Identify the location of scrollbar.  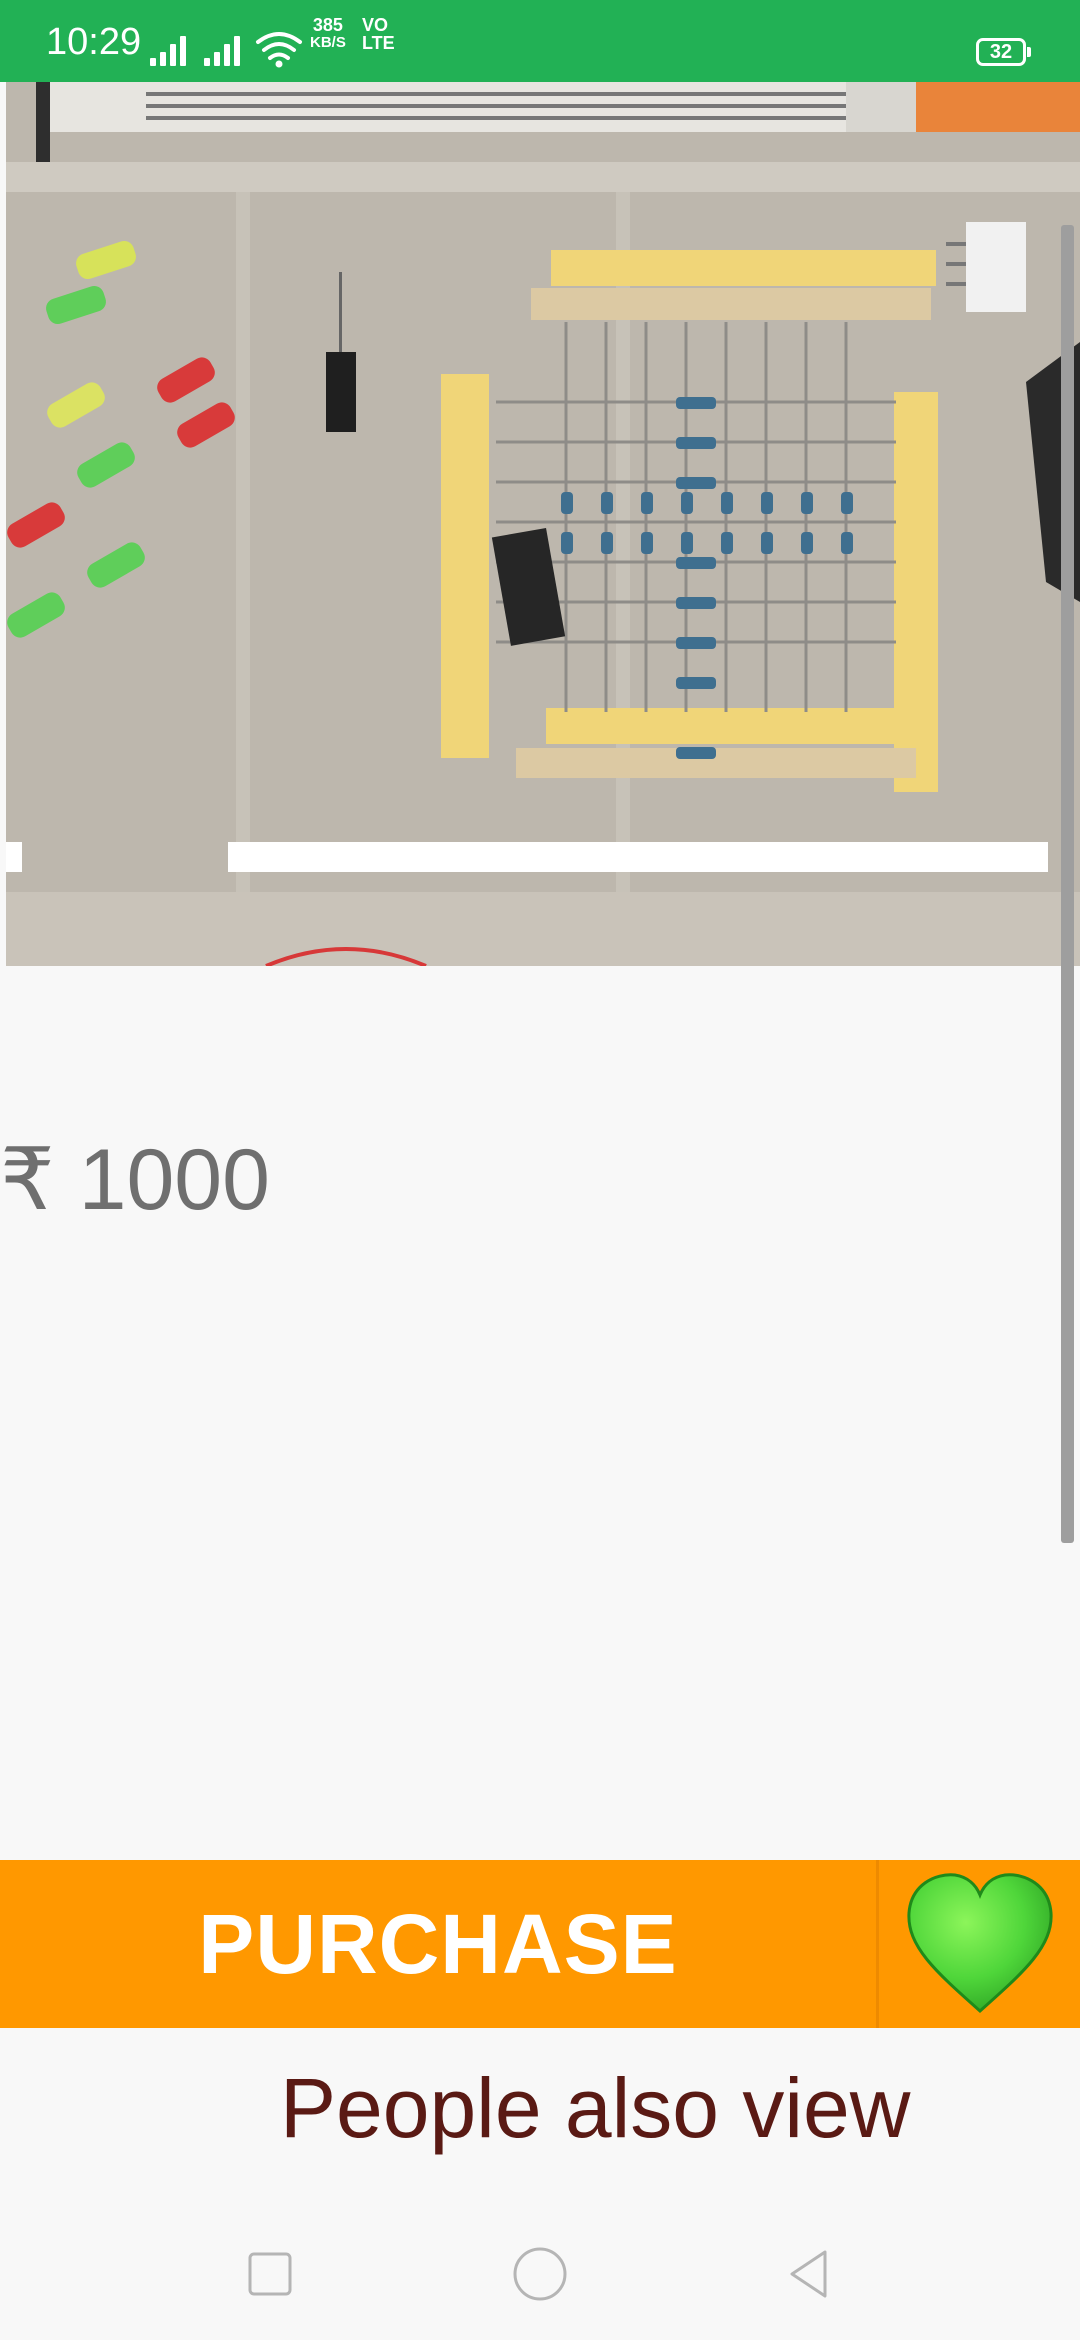
(1067, 884).